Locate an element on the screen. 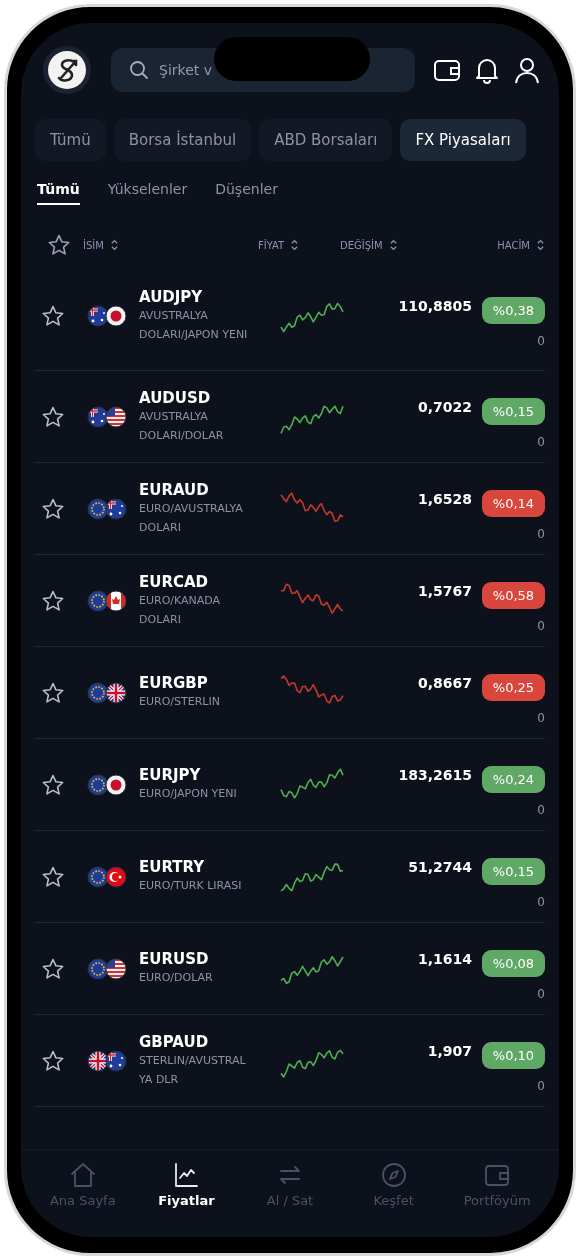 The image size is (580, 1260). symbol-description: EURO/AVUSTRALYA DOLARI is located at coordinates (191, 518).